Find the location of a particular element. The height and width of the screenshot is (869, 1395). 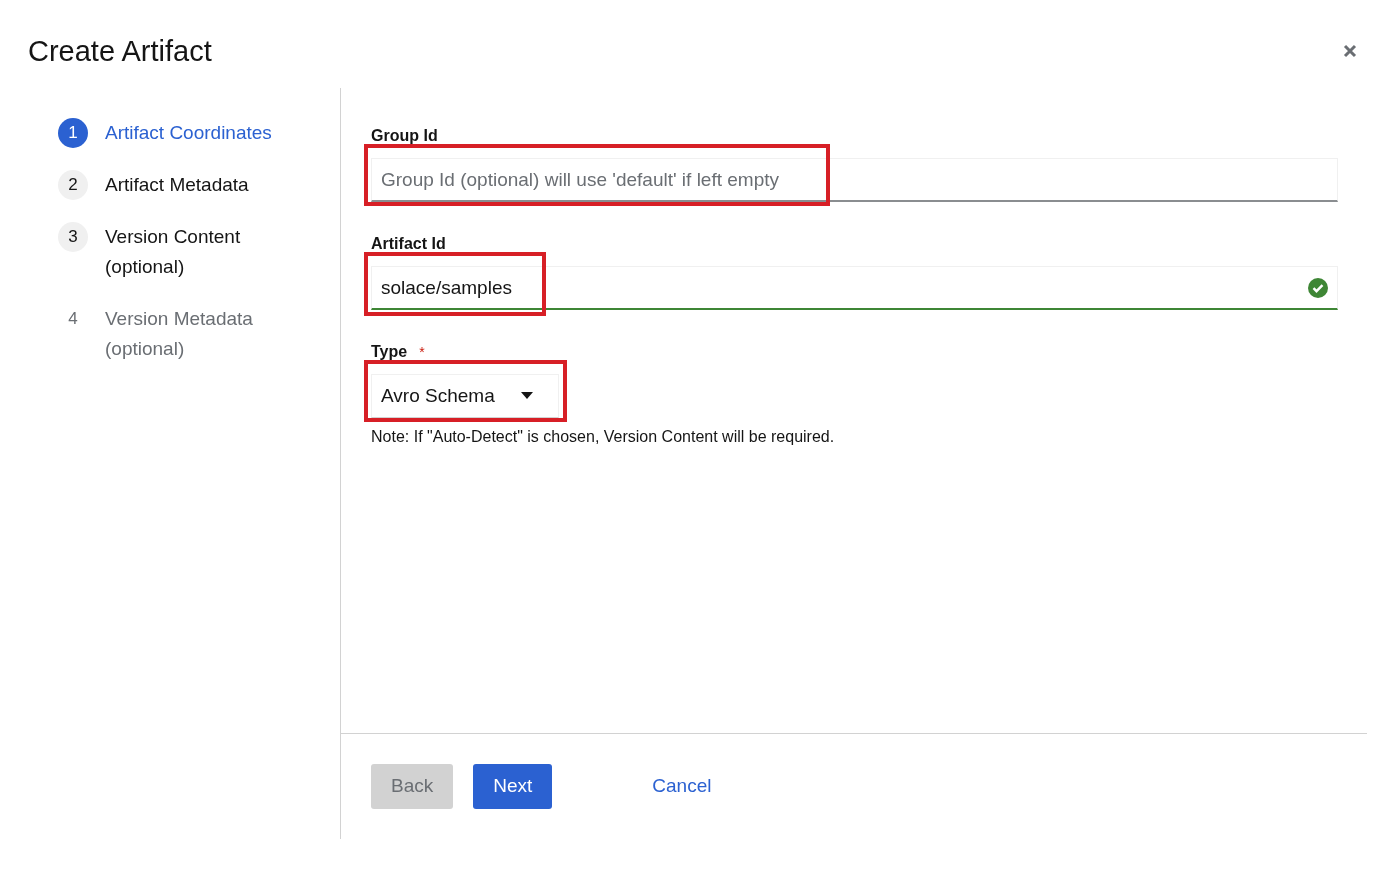

wizard-step: 1 Artifact Coordinates is located at coordinates (199, 133).